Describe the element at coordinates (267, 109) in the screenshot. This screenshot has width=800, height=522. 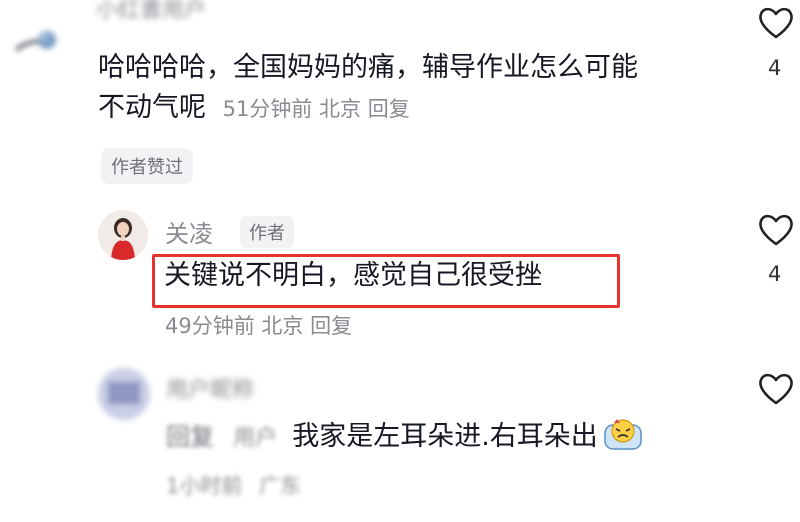
I see `comment1-time: 51分钟前` at that location.